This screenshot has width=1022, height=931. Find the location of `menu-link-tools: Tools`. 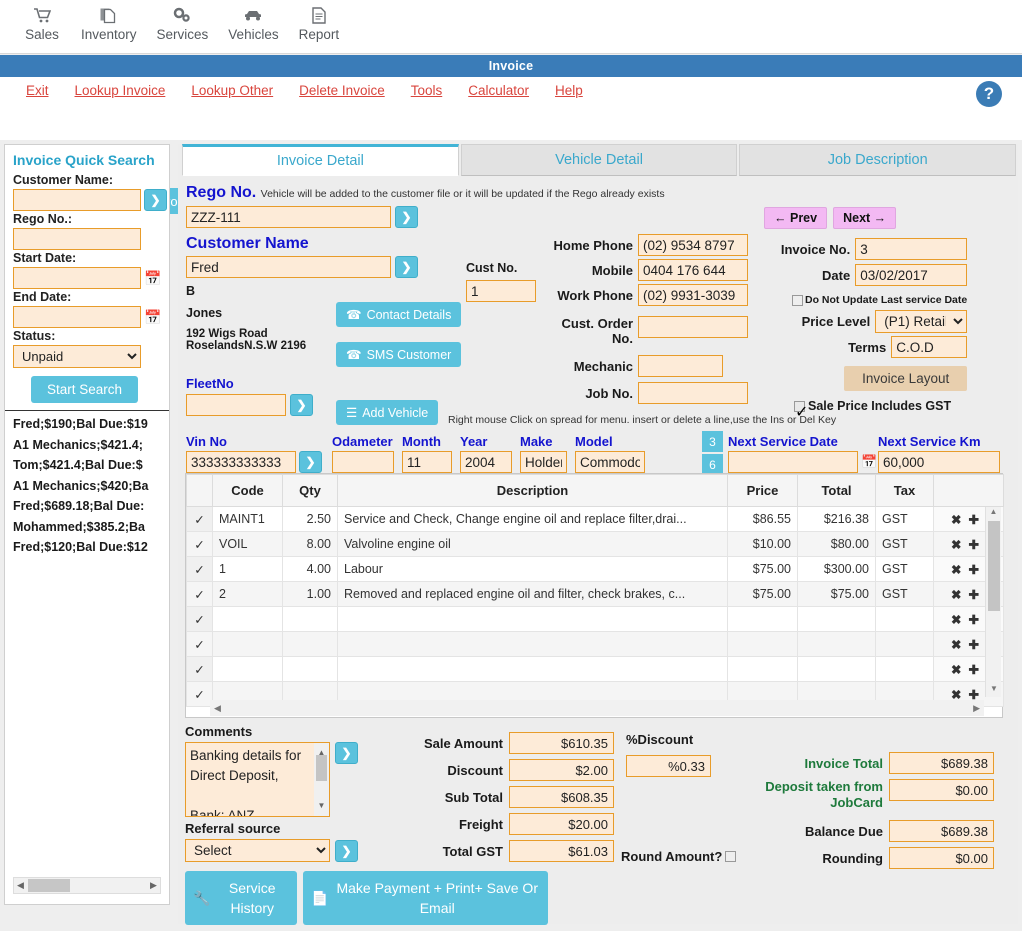

menu-link-tools: Tools is located at coordinates (427, 90).